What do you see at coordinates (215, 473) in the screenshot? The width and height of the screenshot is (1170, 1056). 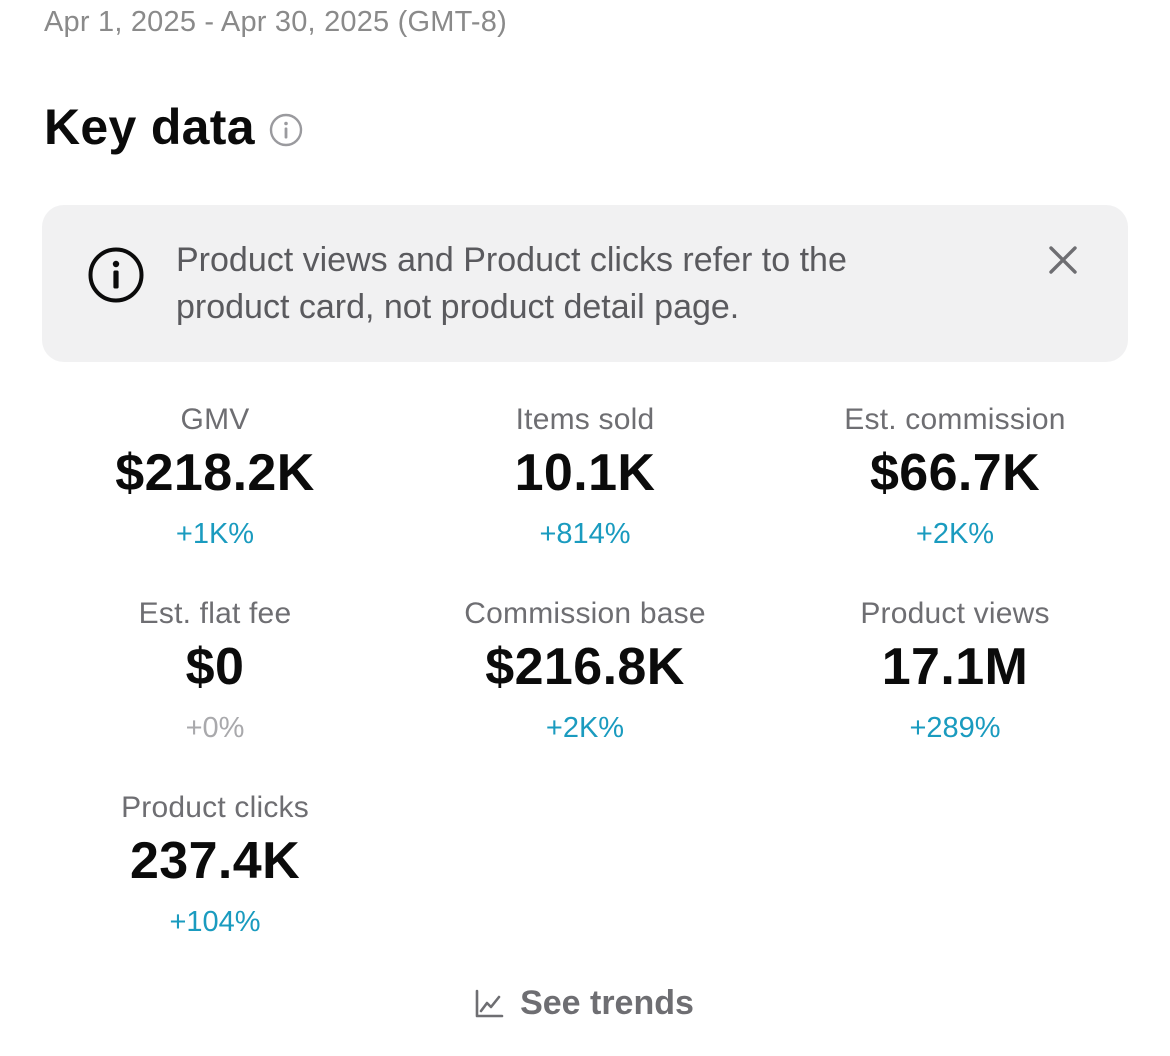 I see `metric-value: $218.2K` at bounding box center [215, 473].